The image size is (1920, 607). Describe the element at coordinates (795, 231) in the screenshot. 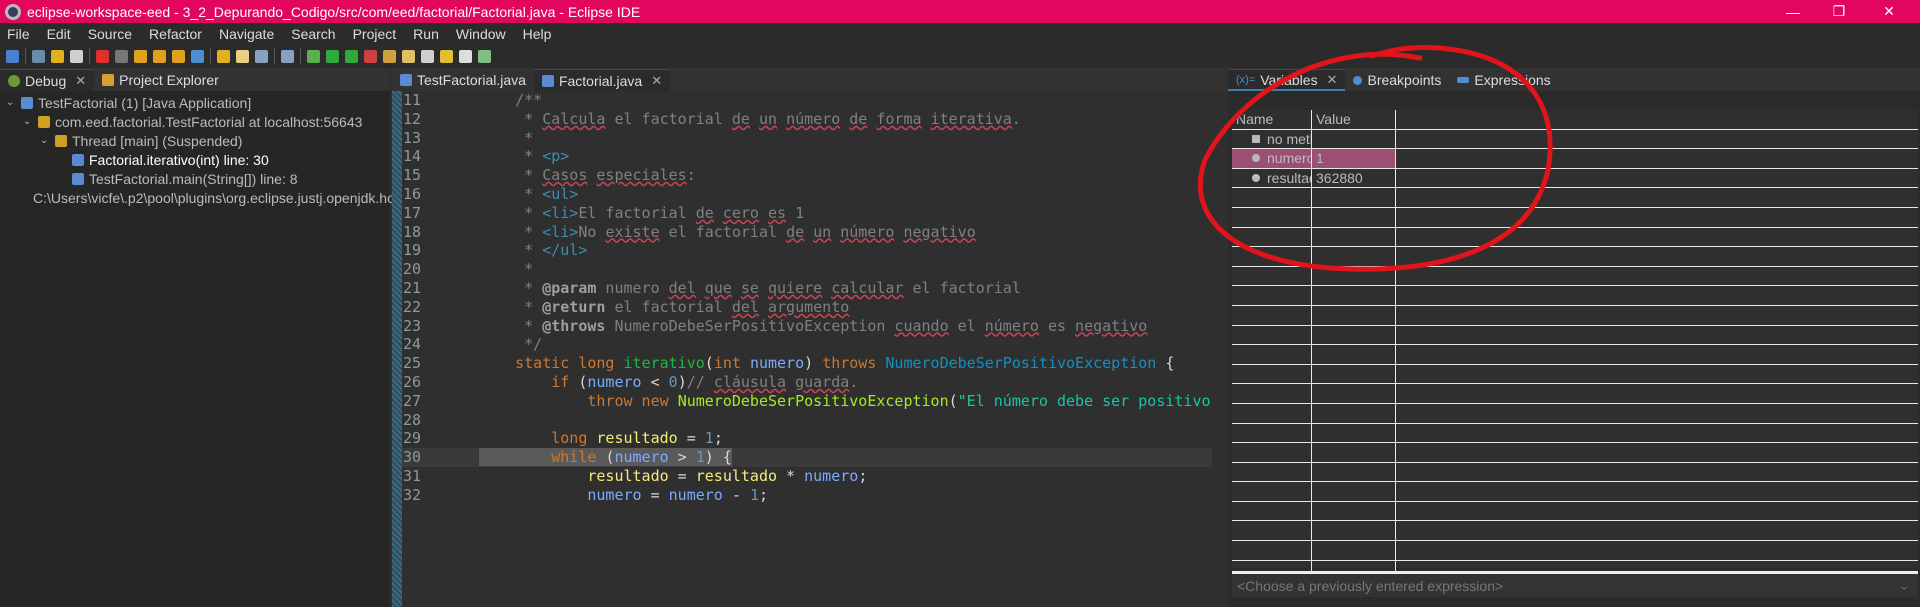

I see `code-token: de` at that location.